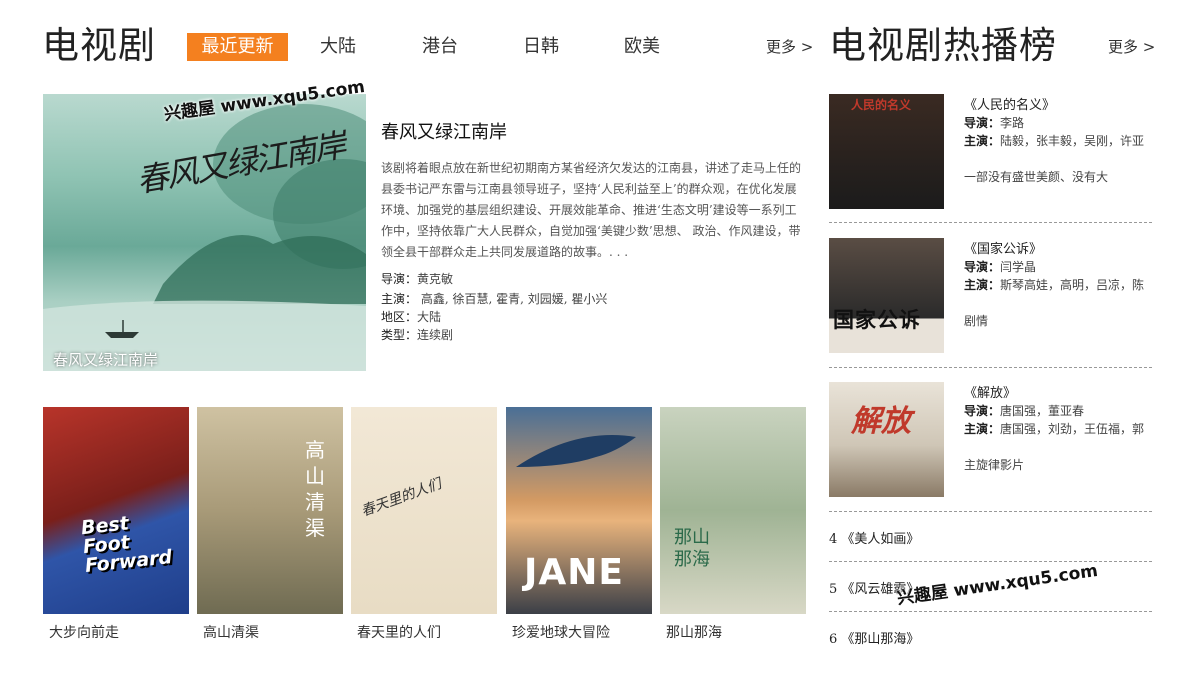  I want to click on thumbnail-poster-1: Best Foot Forward, so click(116, 510).